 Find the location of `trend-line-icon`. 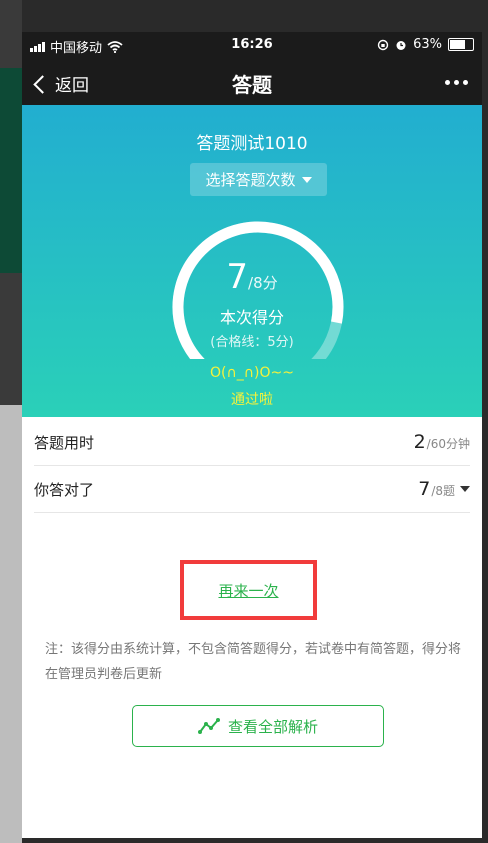

trend-line-icon is located at coordinates (208, 726).